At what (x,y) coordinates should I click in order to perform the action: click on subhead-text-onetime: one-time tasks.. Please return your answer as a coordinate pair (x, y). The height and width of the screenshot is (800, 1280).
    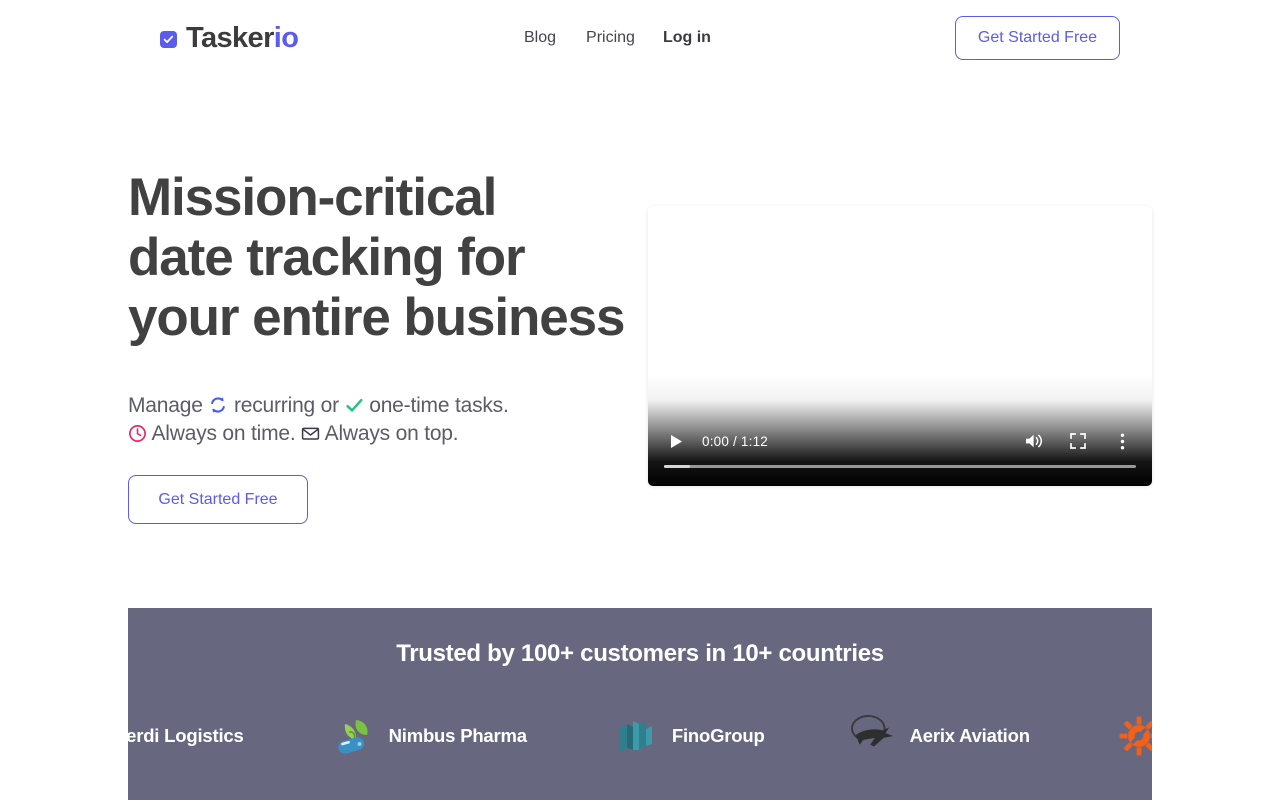
    Looking at the image, I should click on (436, 405).